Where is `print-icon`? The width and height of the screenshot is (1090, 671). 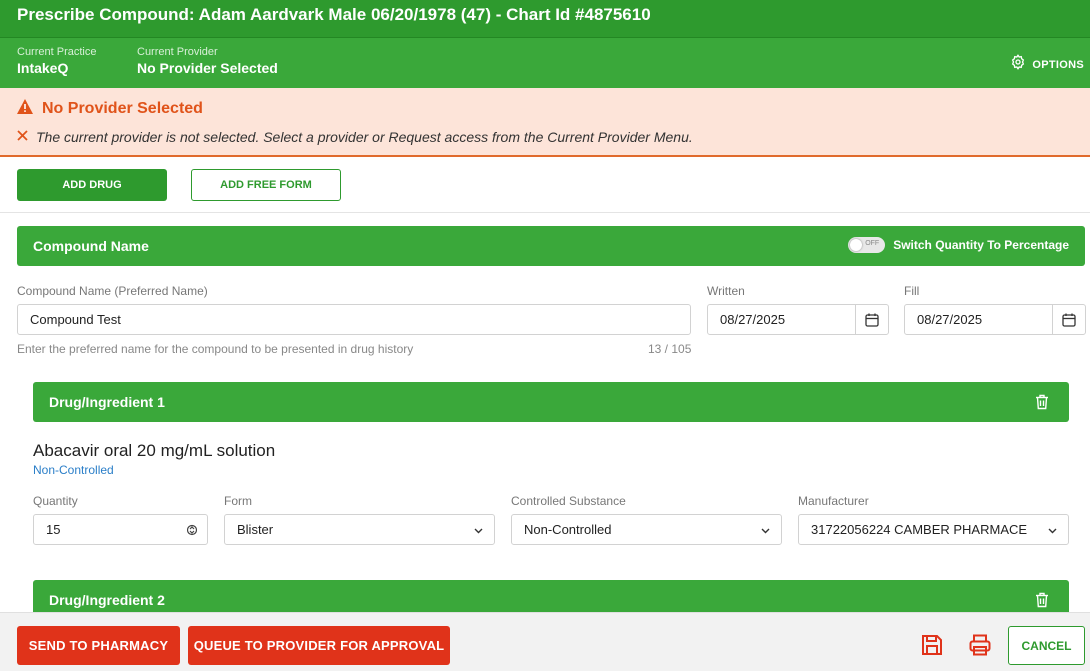
print-icon is located at coordinates (980, 645).